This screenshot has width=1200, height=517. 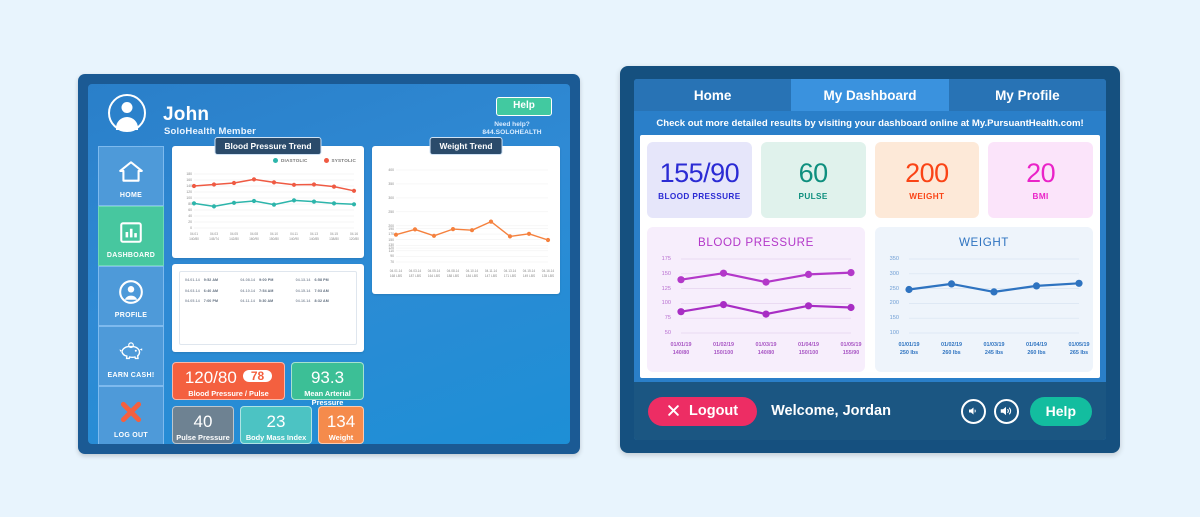 What do you see at coordinates (211, 280) in the screenshot?
I see `reading-time: 9:52 AM` at bounding box center [211, 280].